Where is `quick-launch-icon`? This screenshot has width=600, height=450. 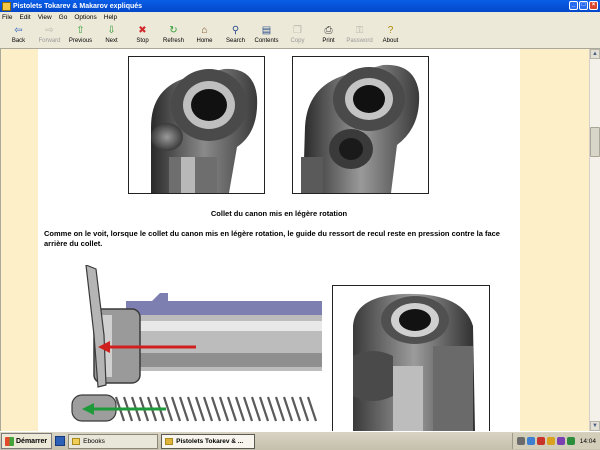 quick-launch-icon is located at coordinates (60, 441).